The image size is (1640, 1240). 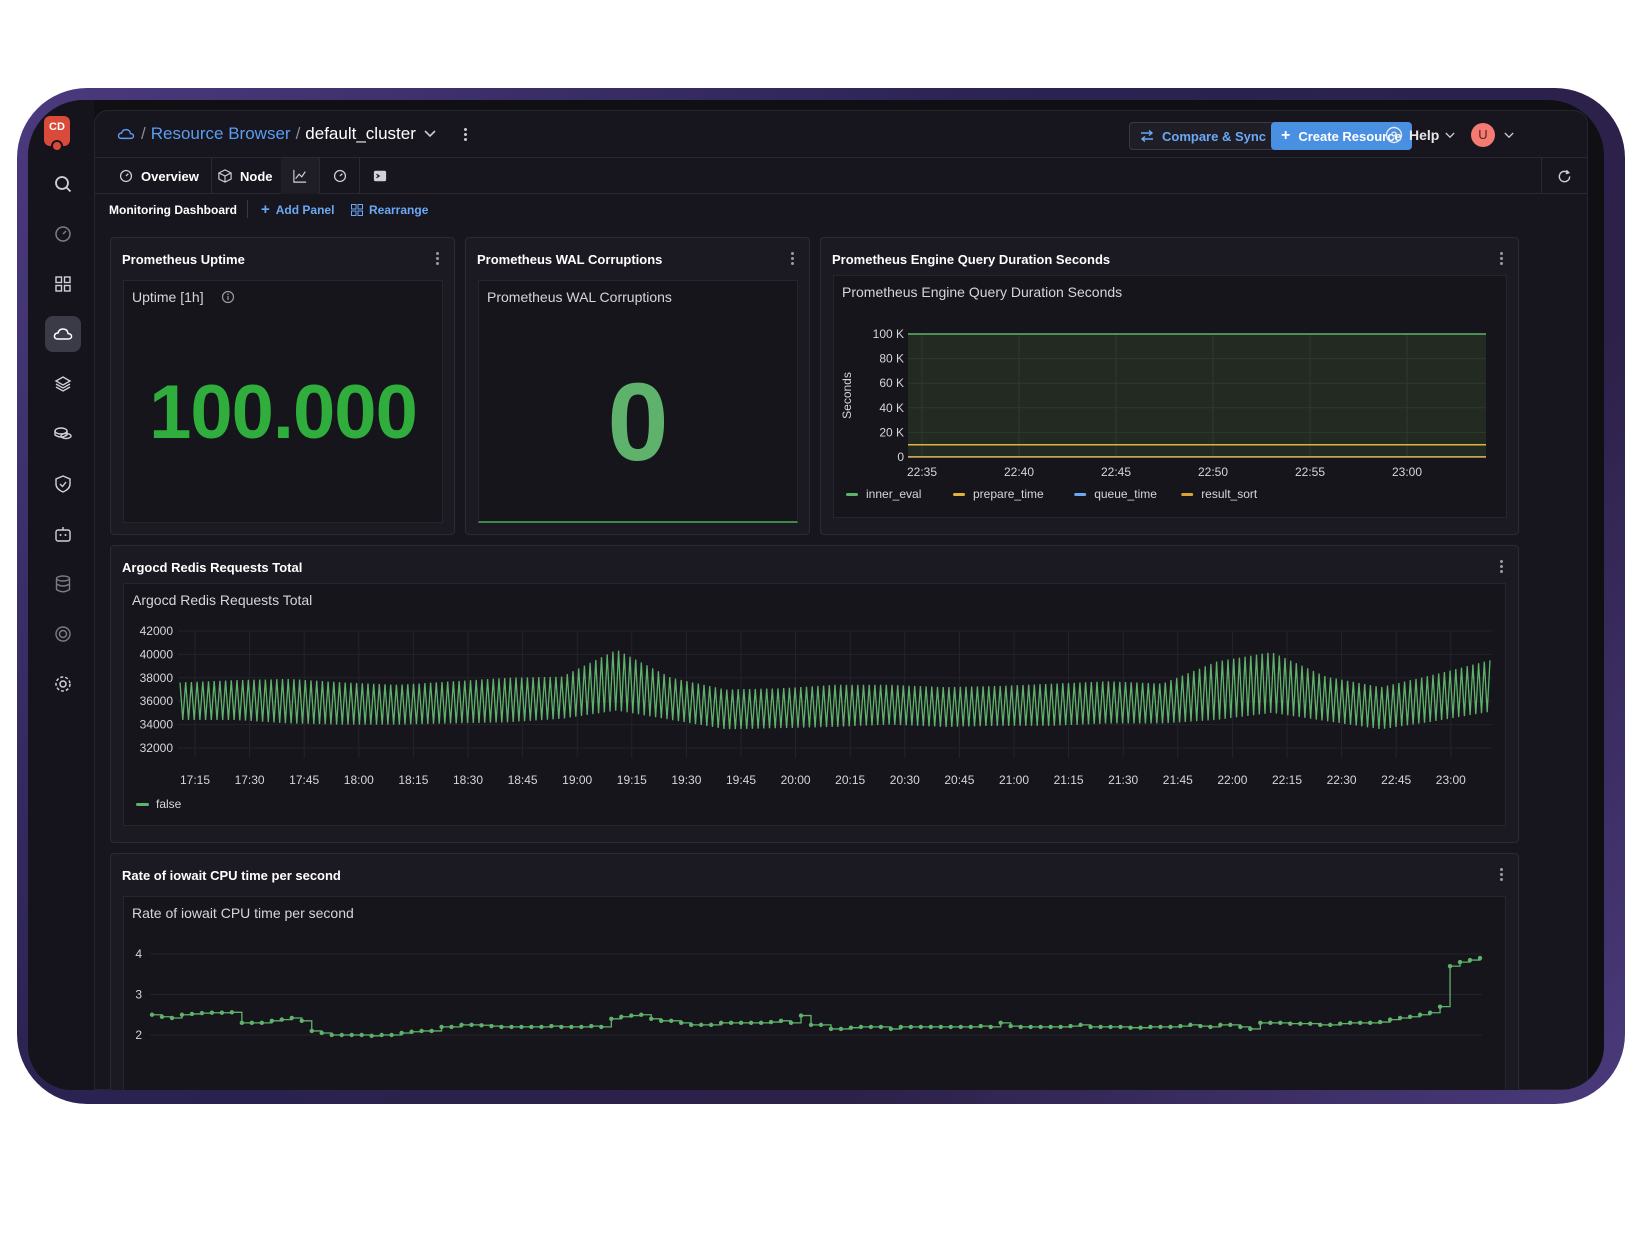 I want to click on tab-bar: Overview Node, so click(x=841, y=176).